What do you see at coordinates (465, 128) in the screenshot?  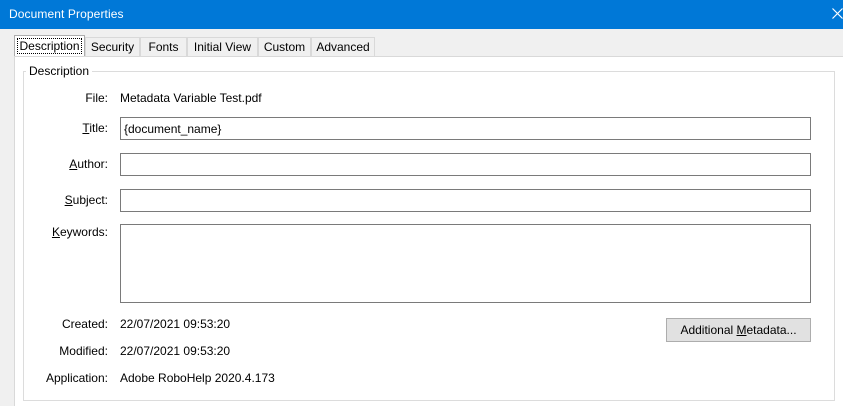 I see `title-field` at bounding box center [465, 128].